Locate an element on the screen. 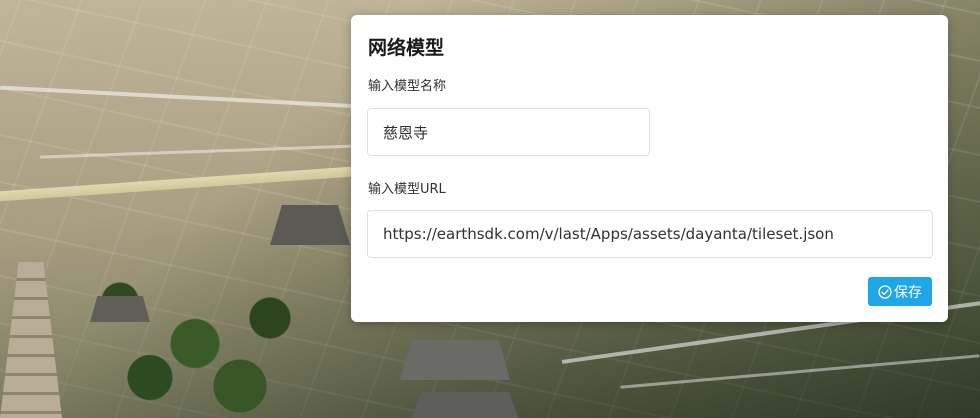  check-circle-icon is located at coordinates (885, 291).